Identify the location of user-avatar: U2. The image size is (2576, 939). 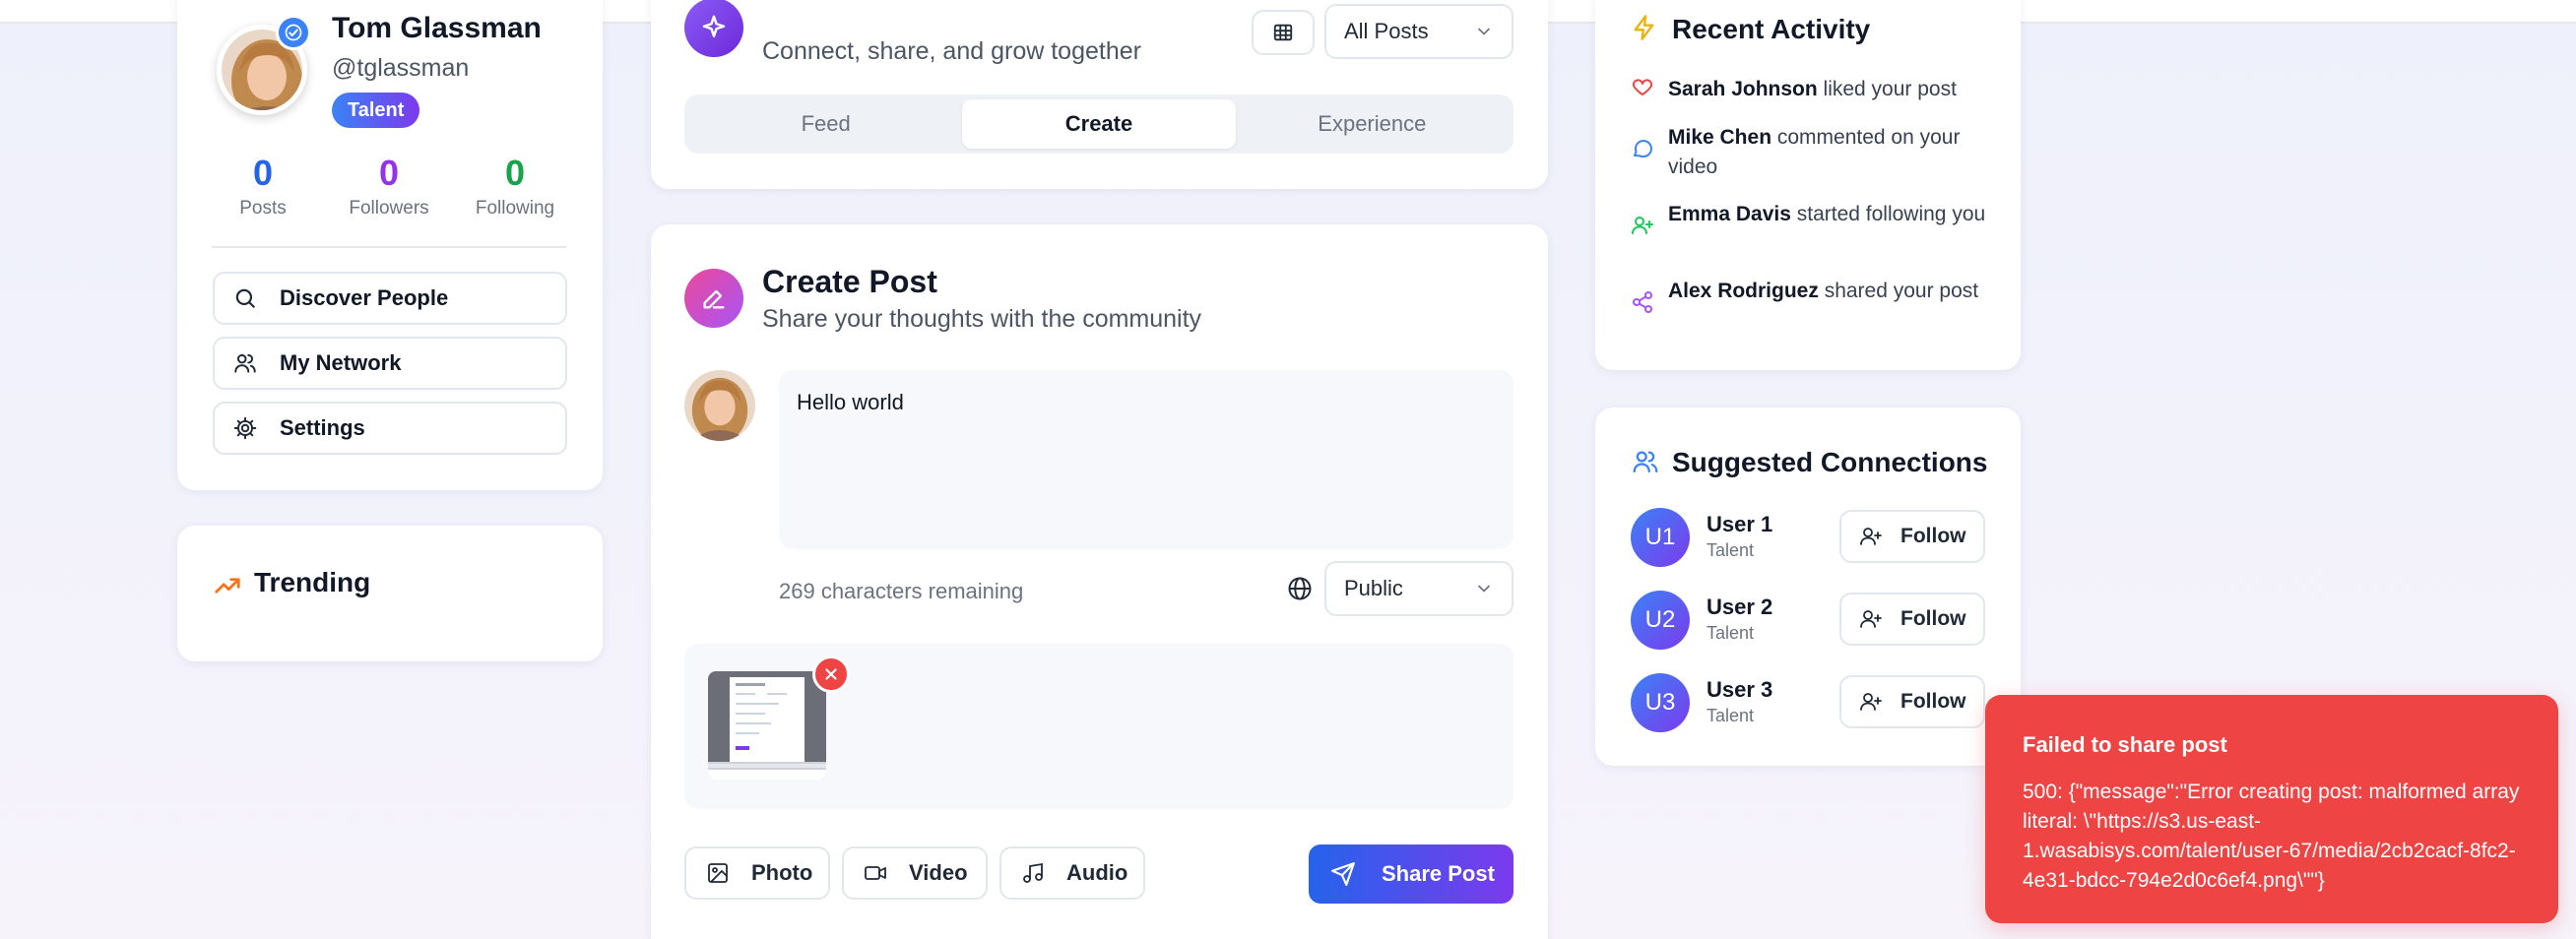
(1660, 620).